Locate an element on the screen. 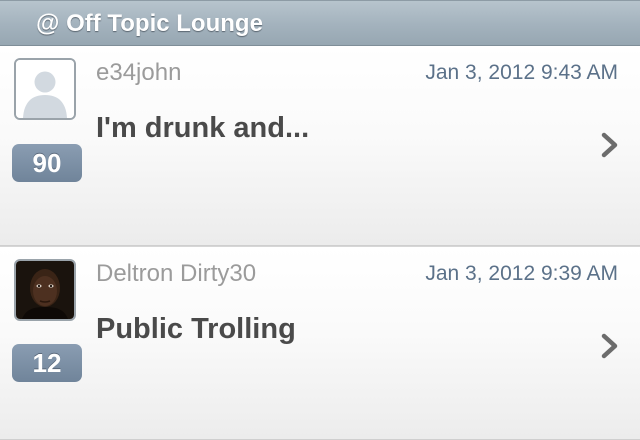 The image size is (640, 440). thread-timestamp: Jan 3, 2012 9:43 AM is located at coordinates (521, 72).